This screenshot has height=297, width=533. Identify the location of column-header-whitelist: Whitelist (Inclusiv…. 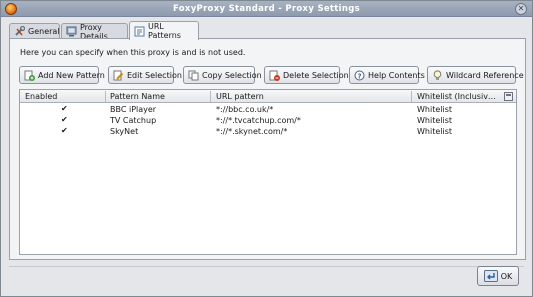
(456, 96).